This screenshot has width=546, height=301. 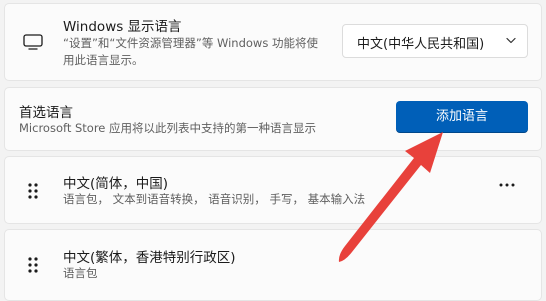 I want to click on display-language-selected: 中文(中华人民共和国), so click(x=421, y=44).